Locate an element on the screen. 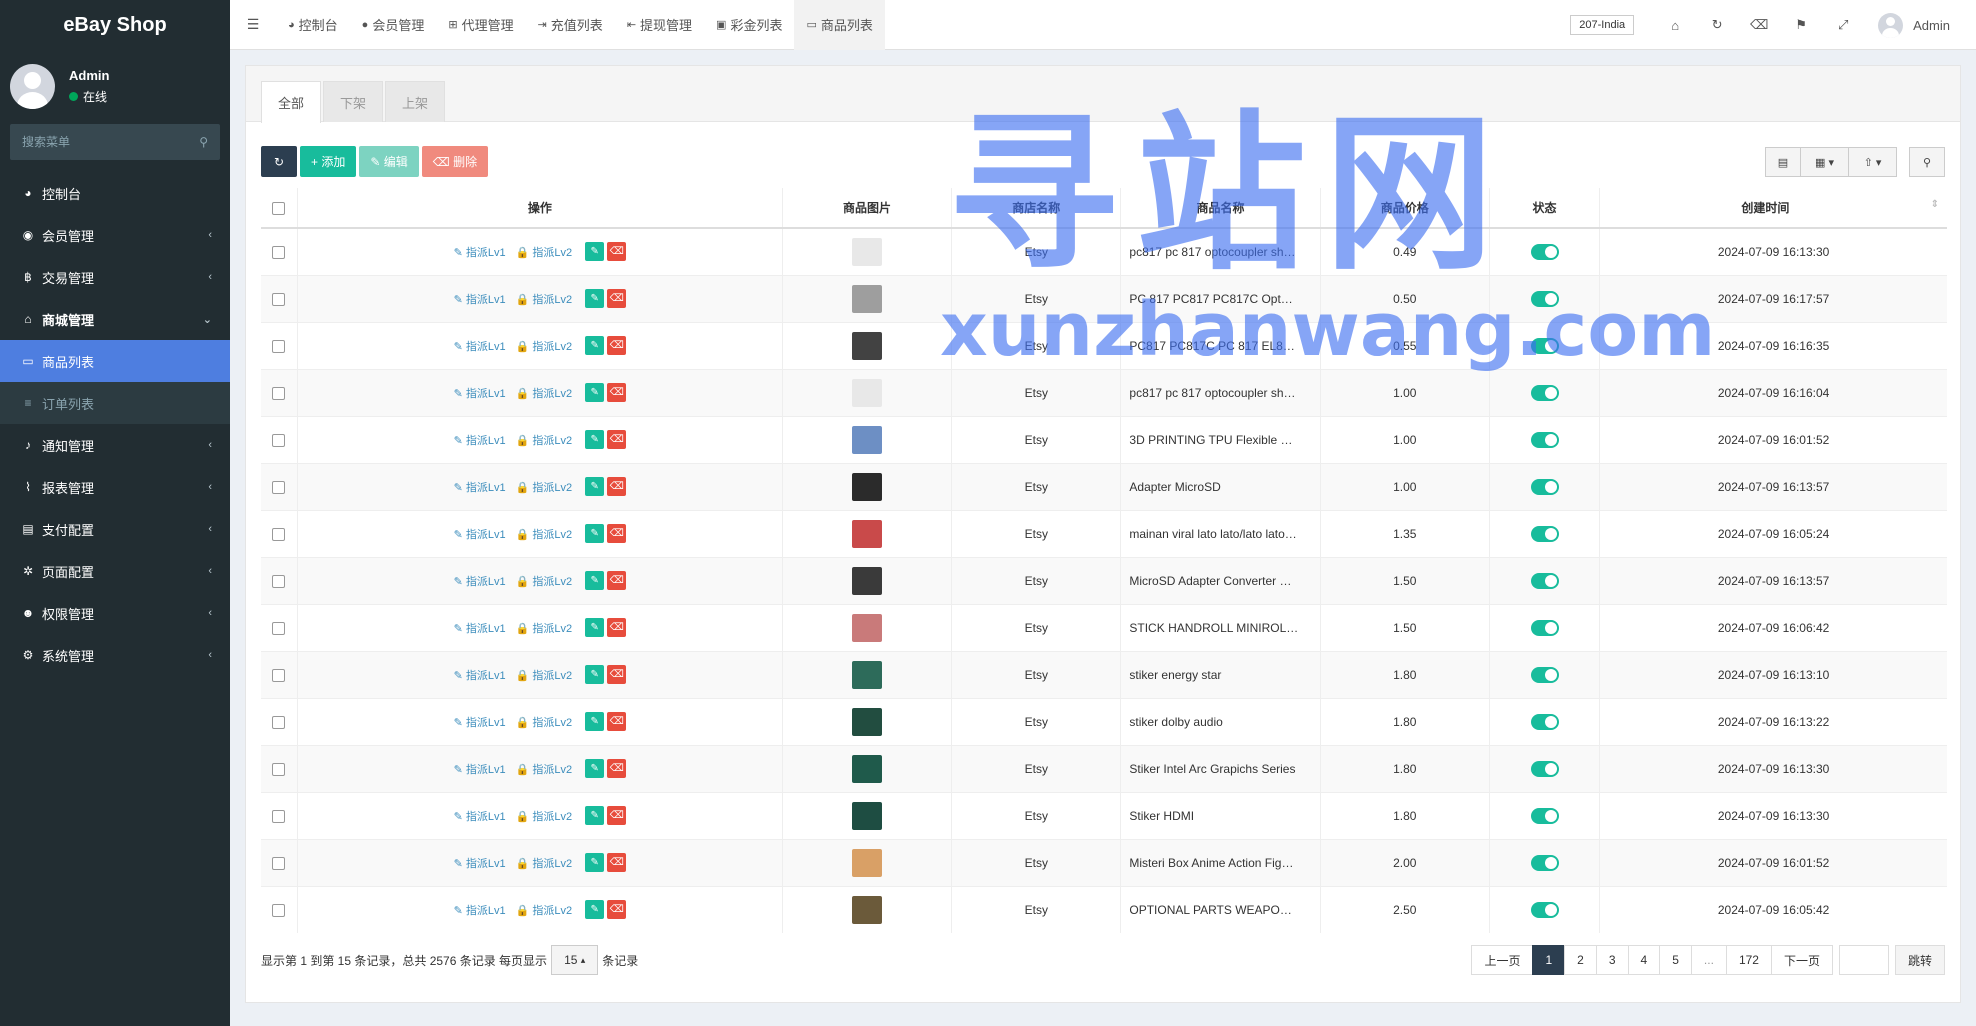 The image size is (1976, 1026). tab-online: 上架 is located at coordinates (415, 101).